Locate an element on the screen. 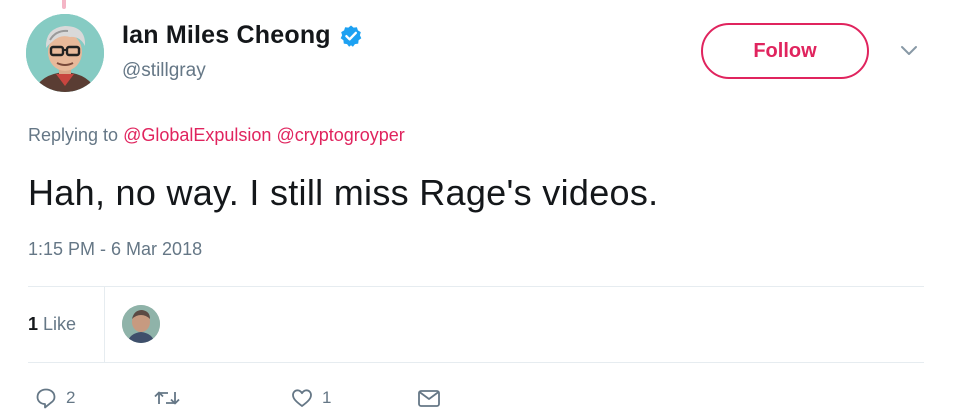 This screenshot has height=420, width=962. envelope-icon is located at coordinates (429, 398).